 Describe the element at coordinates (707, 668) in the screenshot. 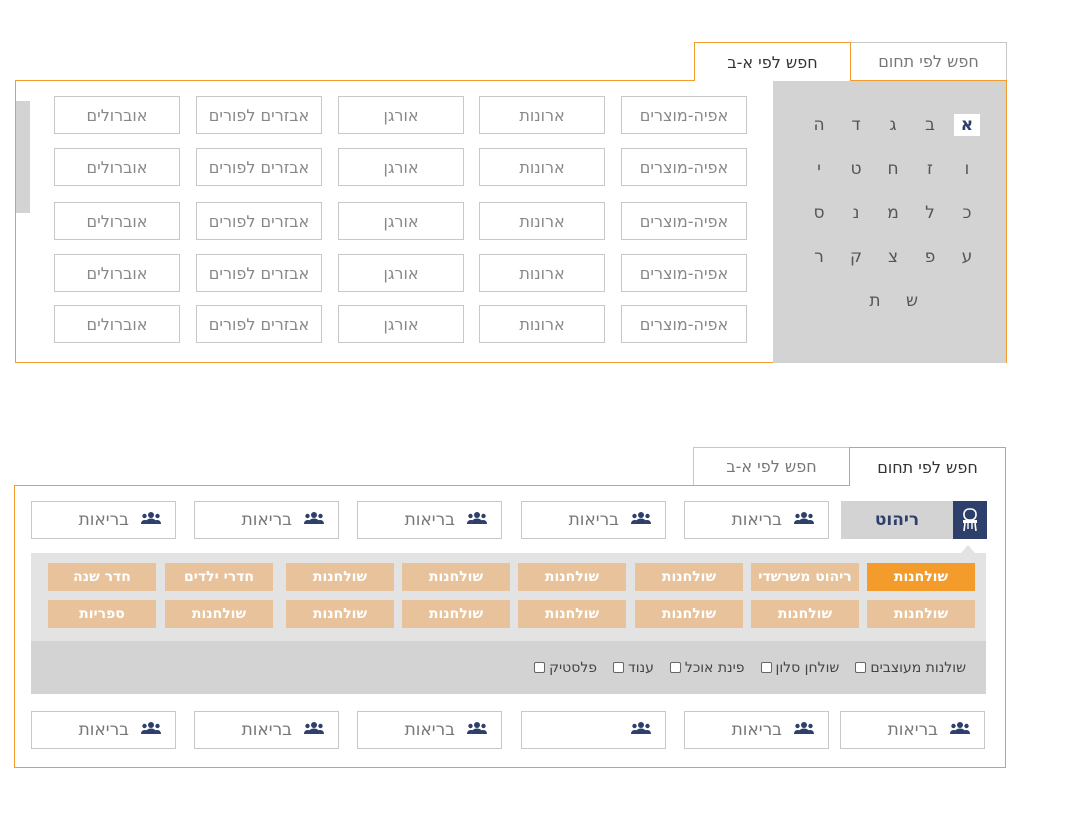

I see `filter-checkbox: פינת אוכל` at that location.